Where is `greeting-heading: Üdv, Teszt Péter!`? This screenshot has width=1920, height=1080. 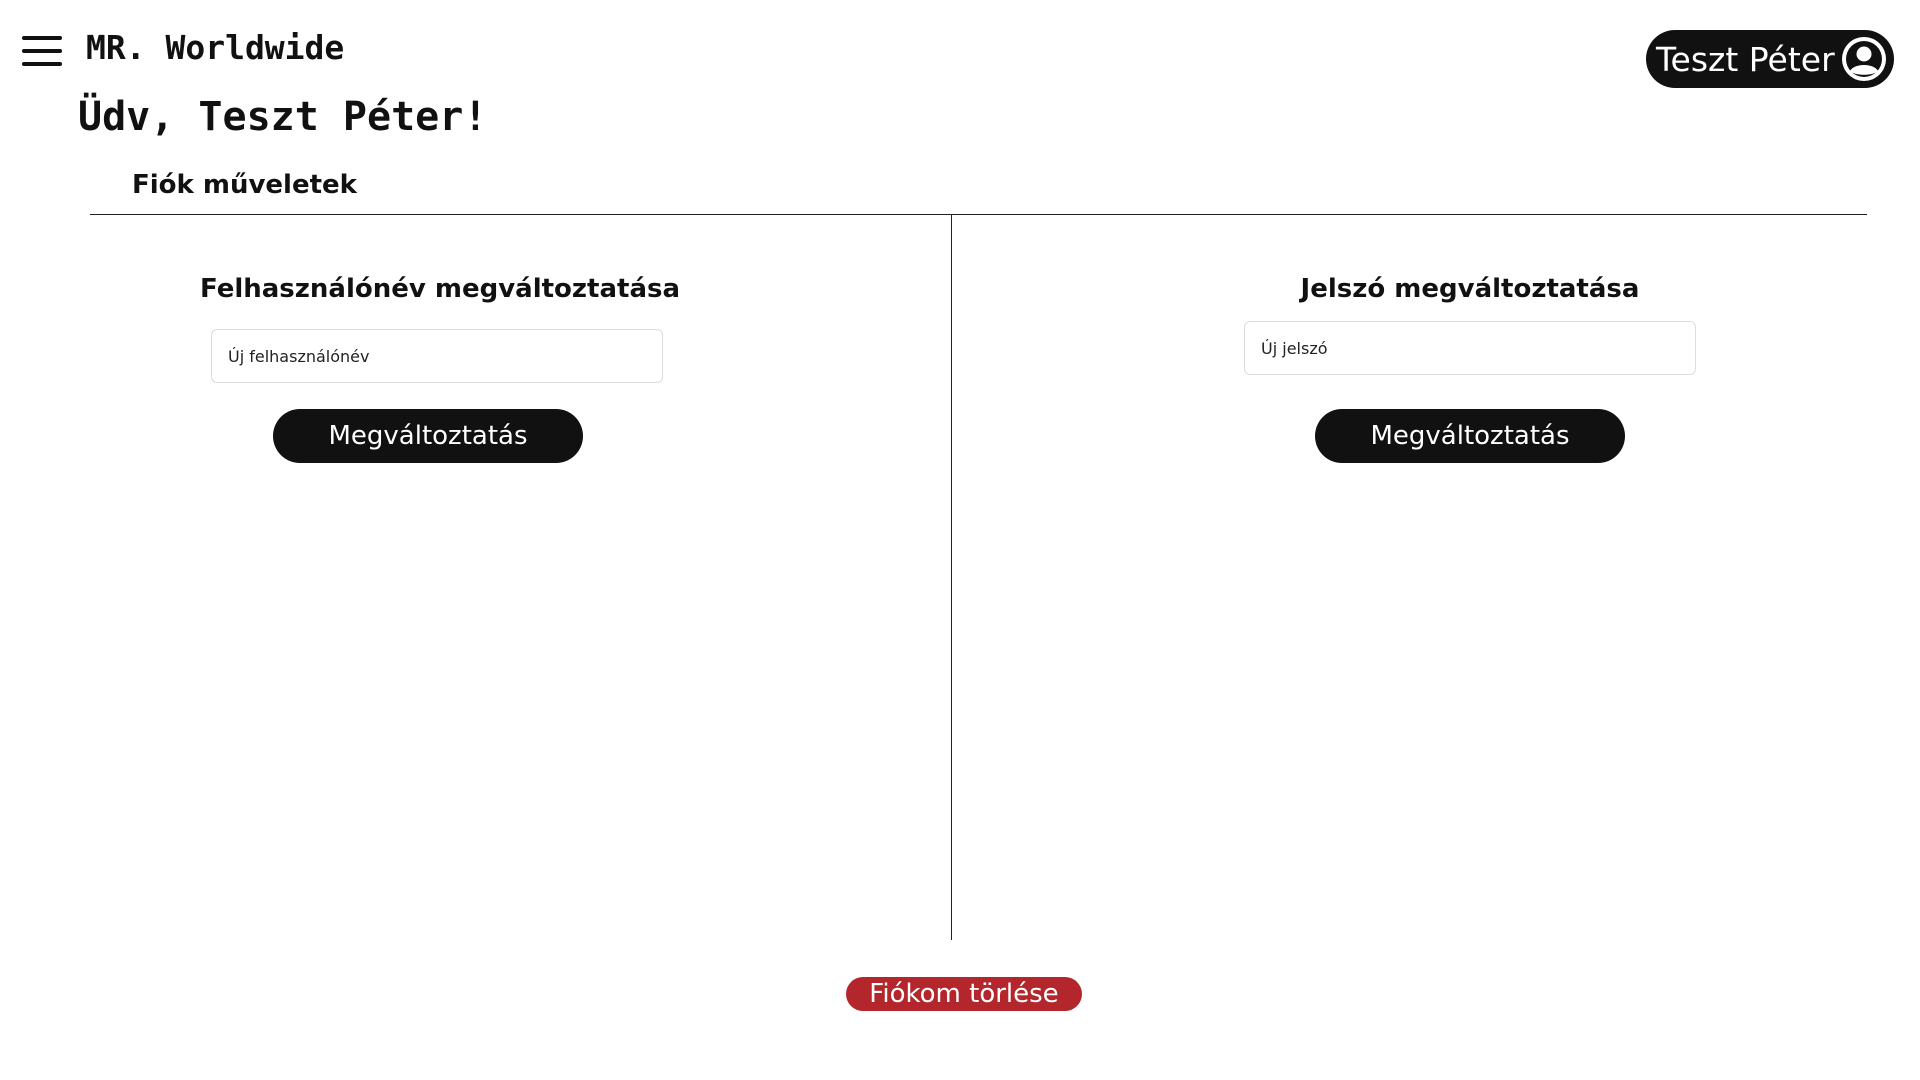
greeting-heading: Üdv, Teszt Péter! is located at coordinates (283, 117).